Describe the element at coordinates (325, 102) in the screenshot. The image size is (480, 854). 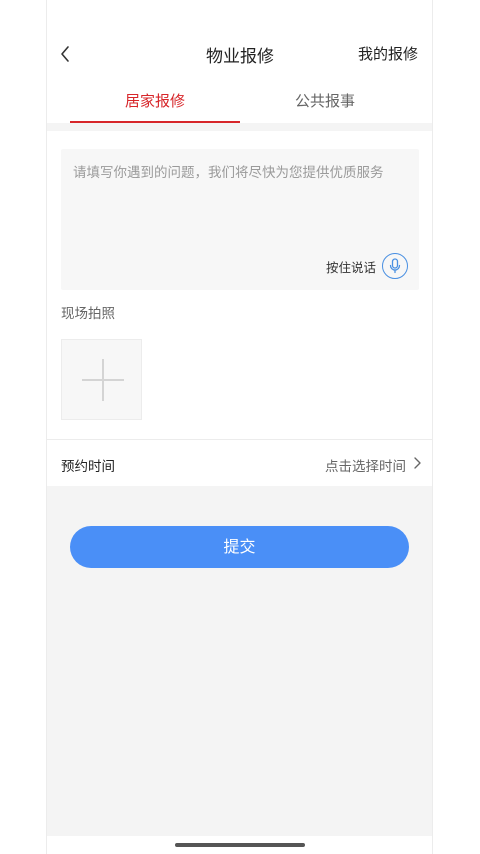
I see `tab-public-report: 公共报事` at that location.